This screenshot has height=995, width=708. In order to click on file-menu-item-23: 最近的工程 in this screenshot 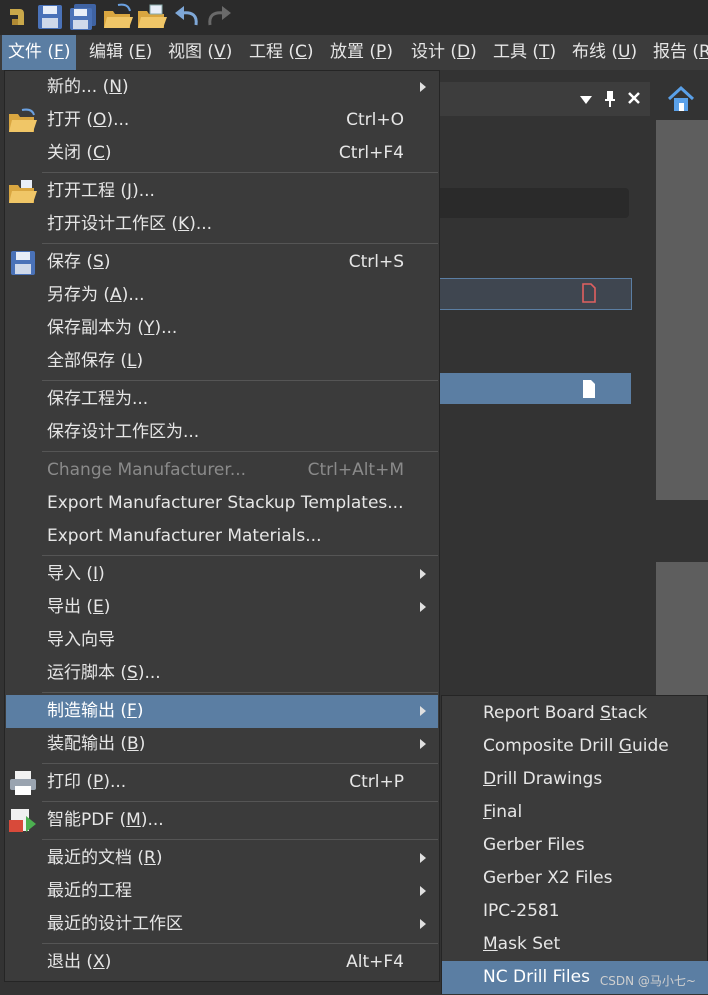, I will do `click(222, 891)`.